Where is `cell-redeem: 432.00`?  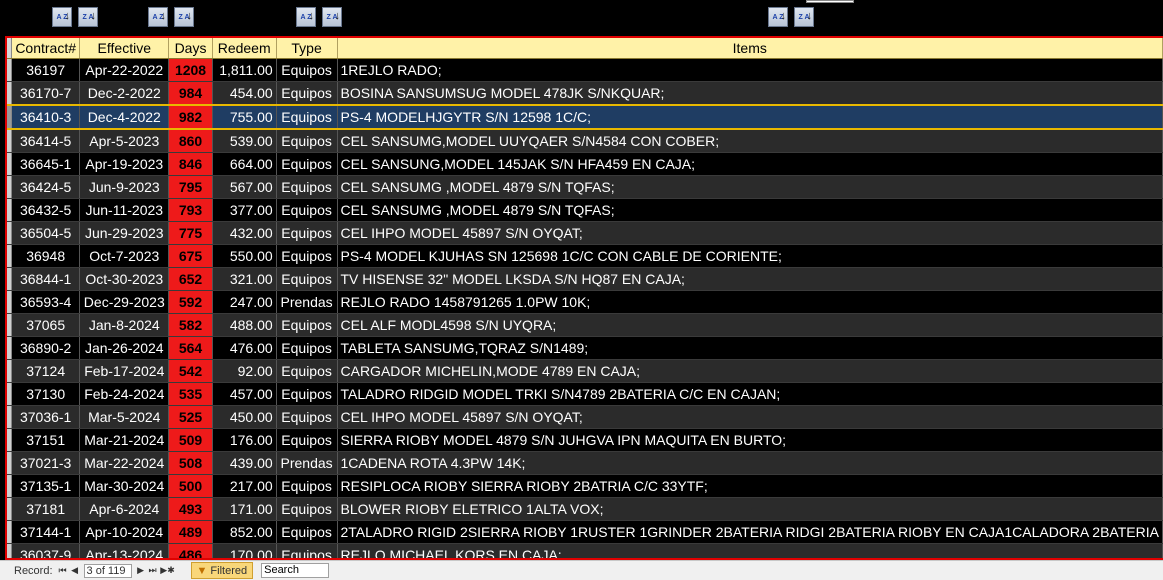 cell-redeem: 432.00 is located at coordinates (244, 233).